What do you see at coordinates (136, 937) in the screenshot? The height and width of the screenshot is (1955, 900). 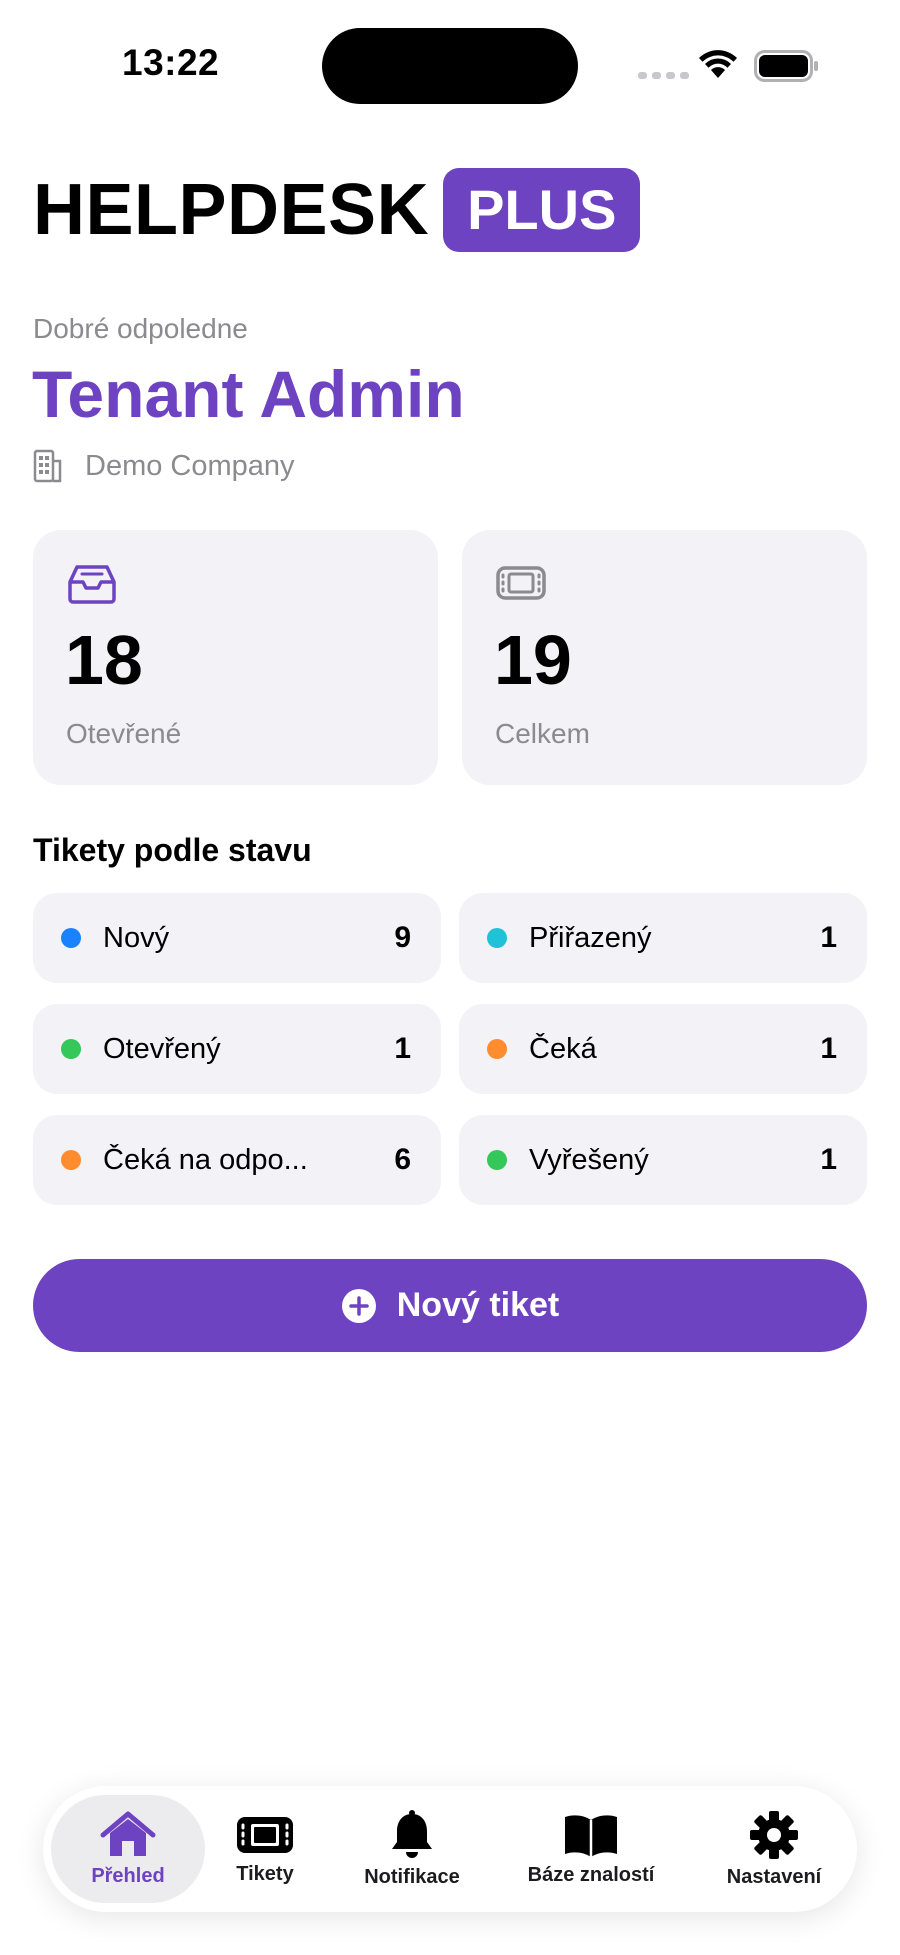 I see `status-name: Nový` at bounding box center [136, 937].